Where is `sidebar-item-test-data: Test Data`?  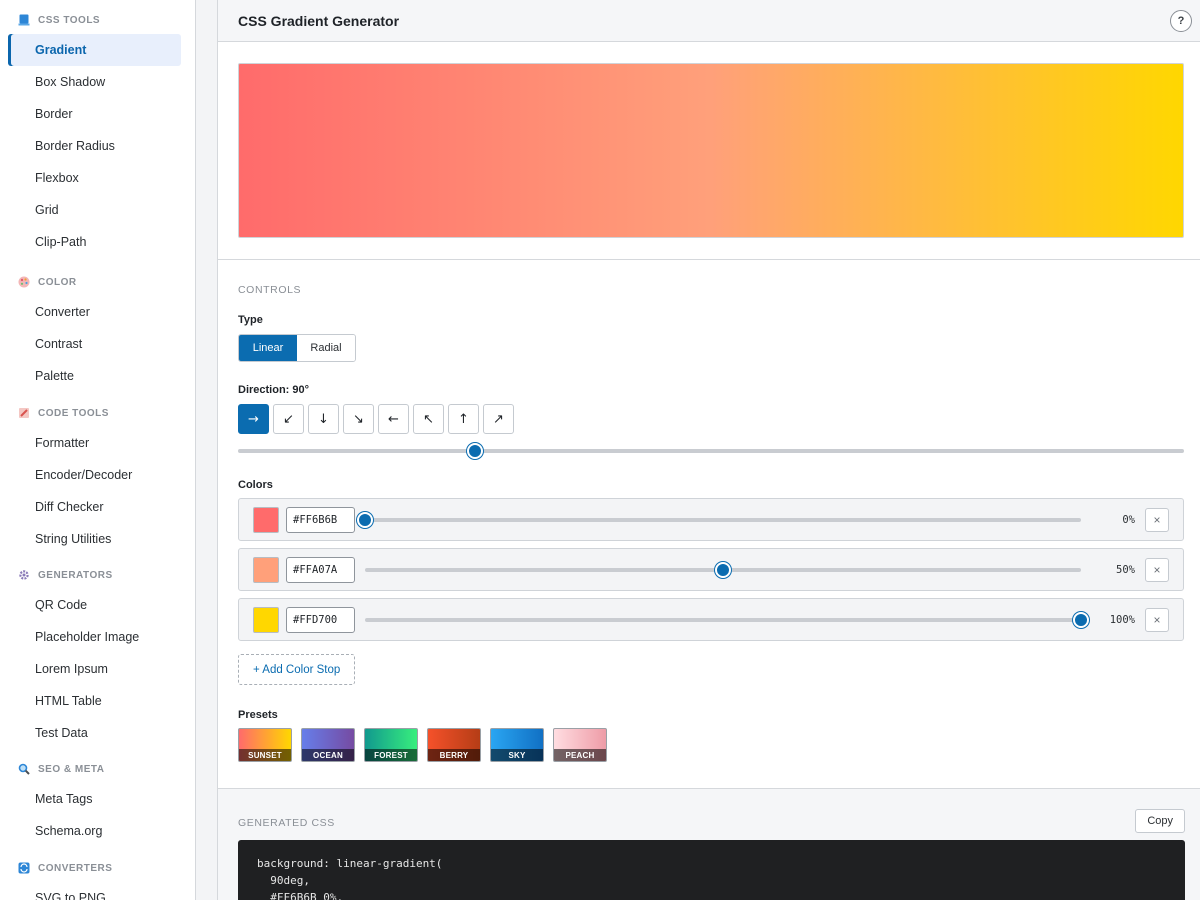 sidebar-item-test-data: Test Data is located at coordinates (94, 733).